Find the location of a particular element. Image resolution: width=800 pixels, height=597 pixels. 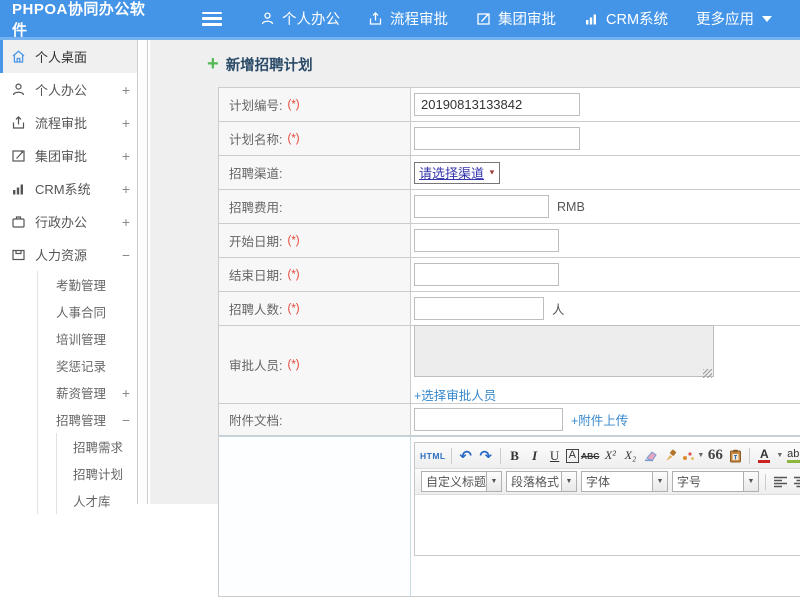

sidebar-scrollbar is located at coordinates (143, 272).